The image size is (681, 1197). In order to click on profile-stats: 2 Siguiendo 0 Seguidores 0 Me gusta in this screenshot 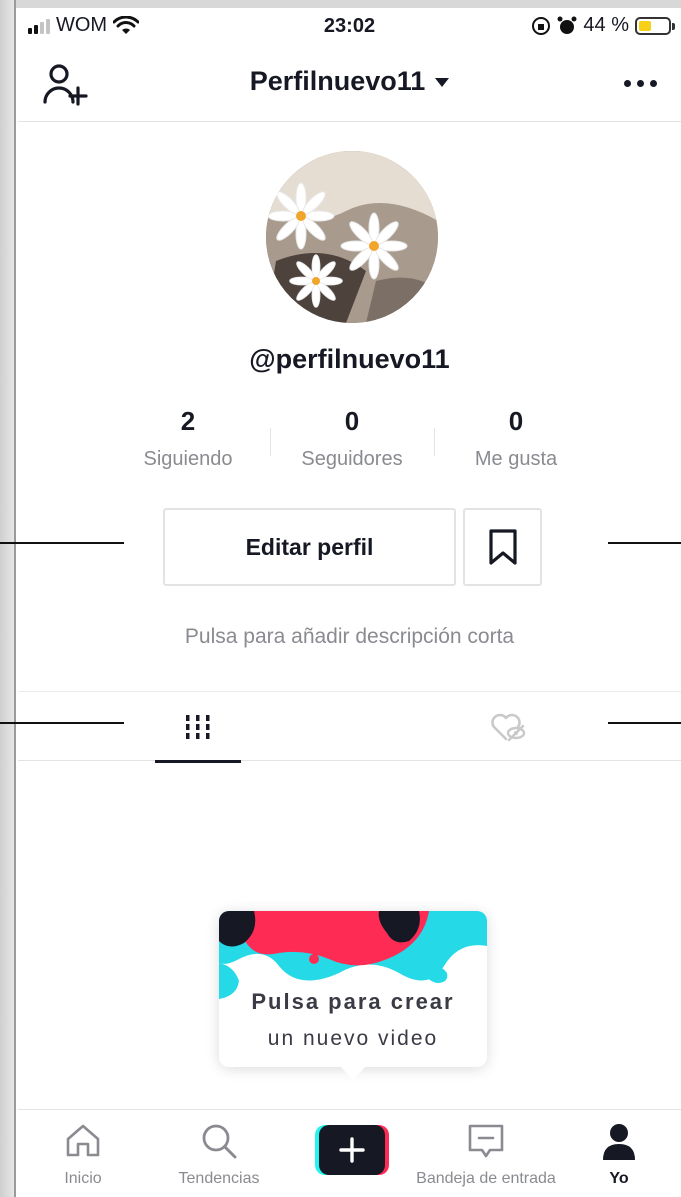, I will do `click(352, 446)`.